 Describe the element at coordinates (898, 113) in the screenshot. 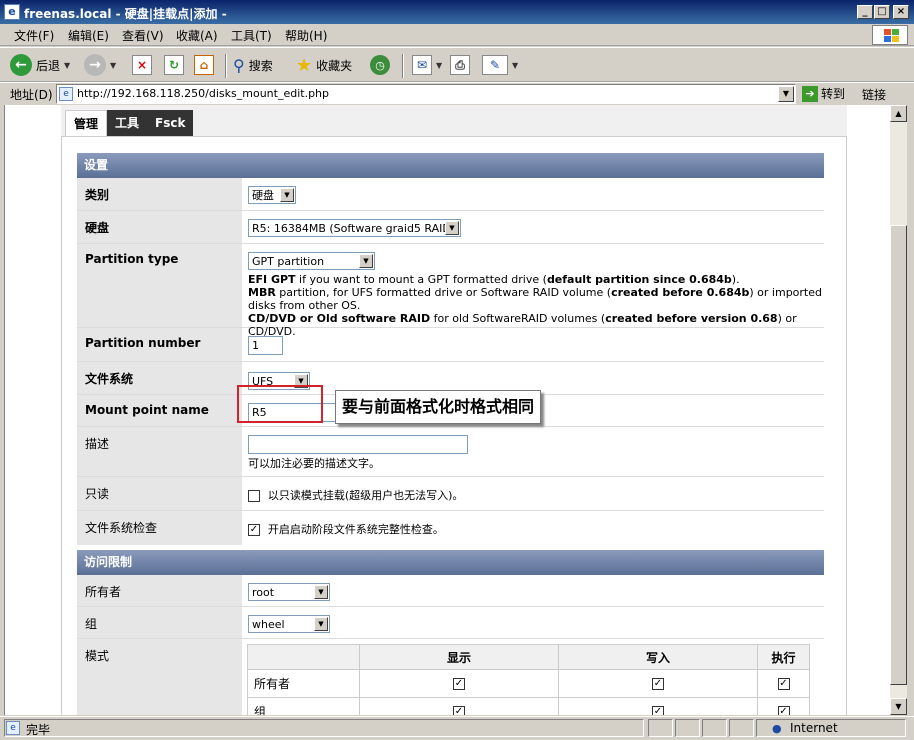

I see `scroll-up-button: ▲` at that location.